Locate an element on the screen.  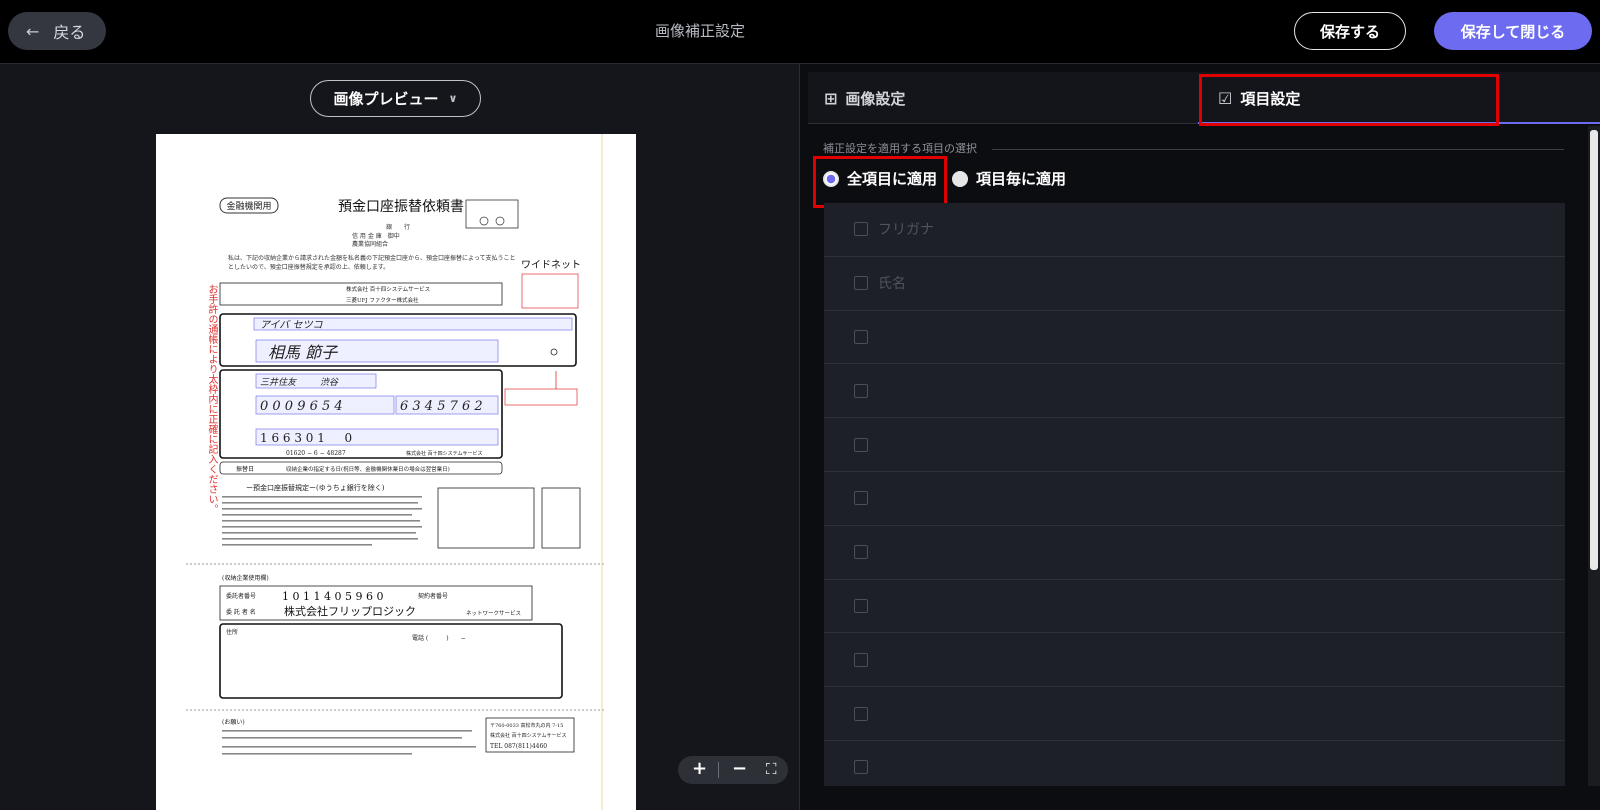
phone-label: 電話 ( ) − is located at coordinates (439, 638).